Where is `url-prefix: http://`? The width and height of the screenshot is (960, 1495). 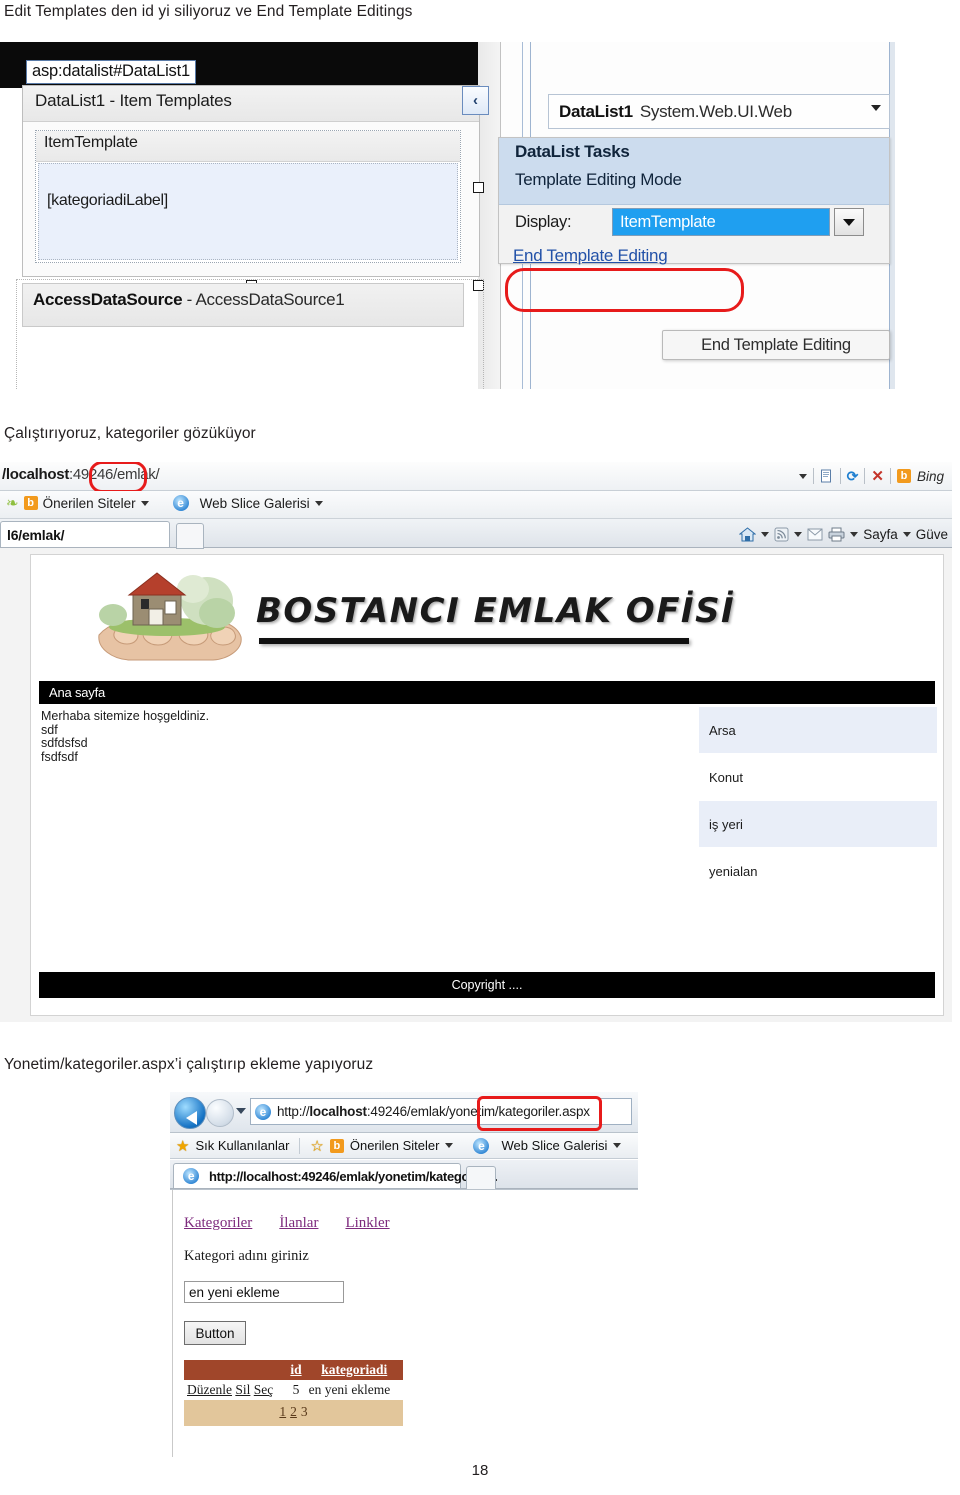
url-prefix: http:// is located at coordinates (293, 1111).